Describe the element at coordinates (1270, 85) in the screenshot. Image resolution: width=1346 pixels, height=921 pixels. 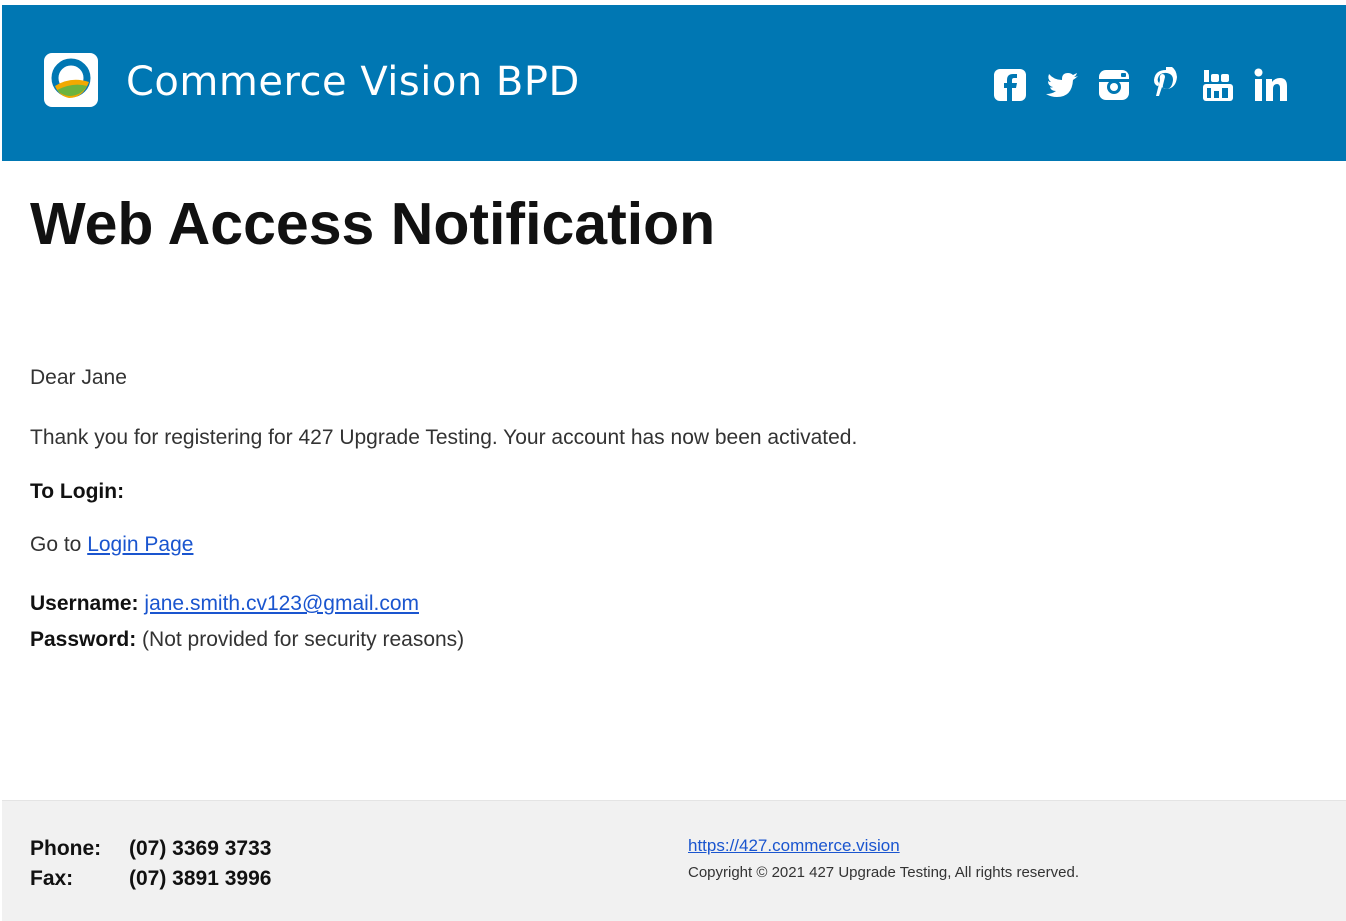
I see `linkedin-icon` at that location.